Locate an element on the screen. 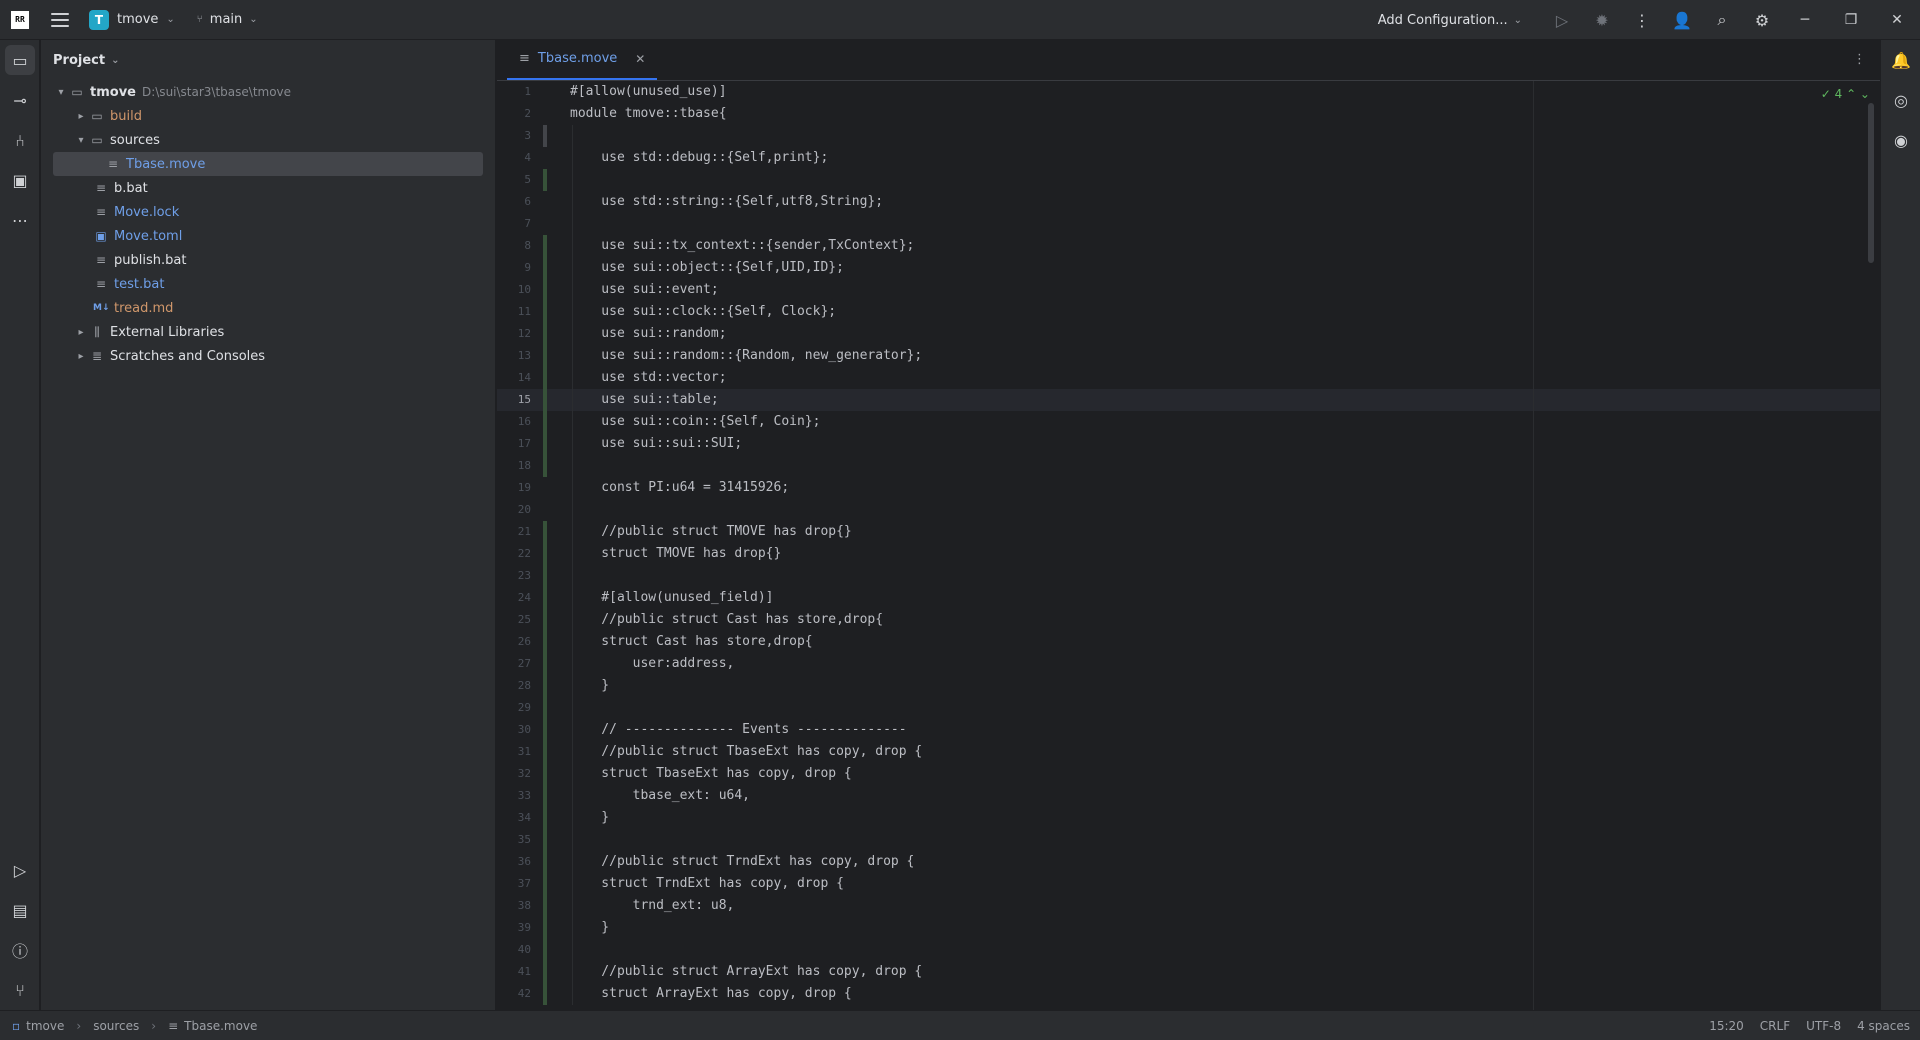 The image size is (1920, 1040). structure-tool-icon: ▣ is located at coordinates (20, 180).